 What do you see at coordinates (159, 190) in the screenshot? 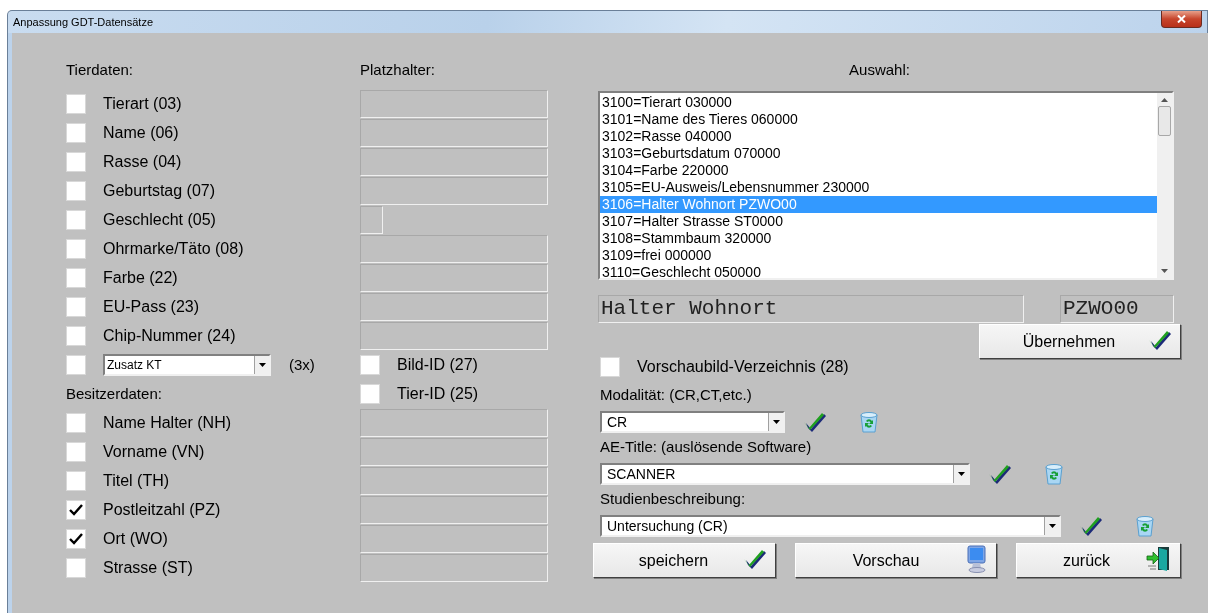
I see `checkbox-label: Geburtstag (07)` at bounding box center [159, 190].